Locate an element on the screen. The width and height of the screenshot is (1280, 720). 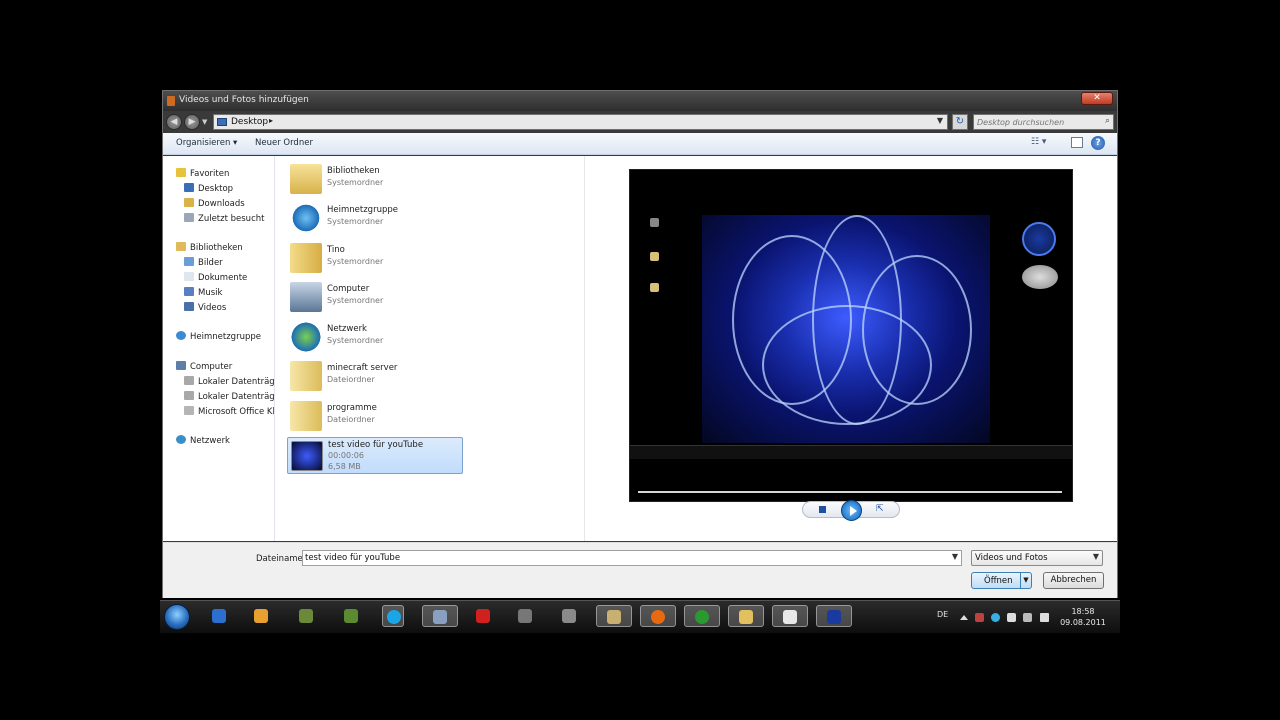
address-dropdown-icon: ▼ is located at coordinates (940, 120).